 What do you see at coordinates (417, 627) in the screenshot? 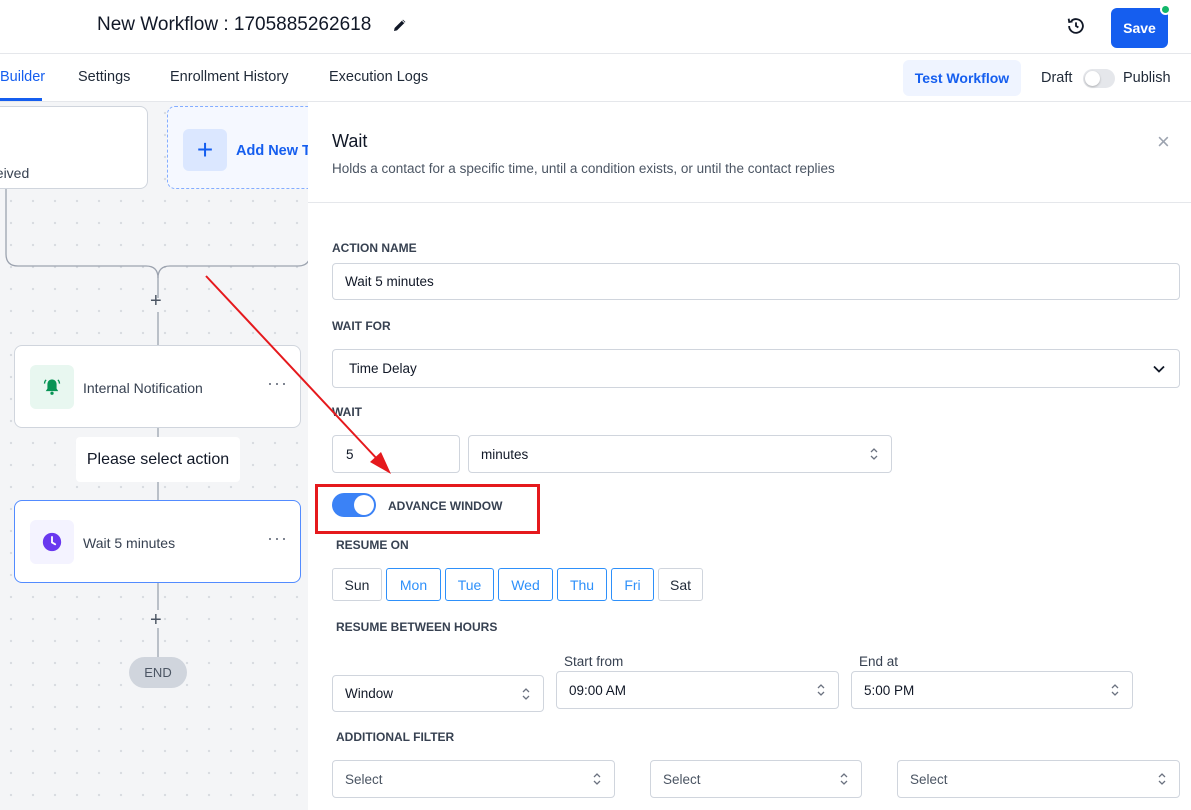
I see `resume-hours-label: RESUME BETWEEN HOURS` at bounding box center [417, 627].